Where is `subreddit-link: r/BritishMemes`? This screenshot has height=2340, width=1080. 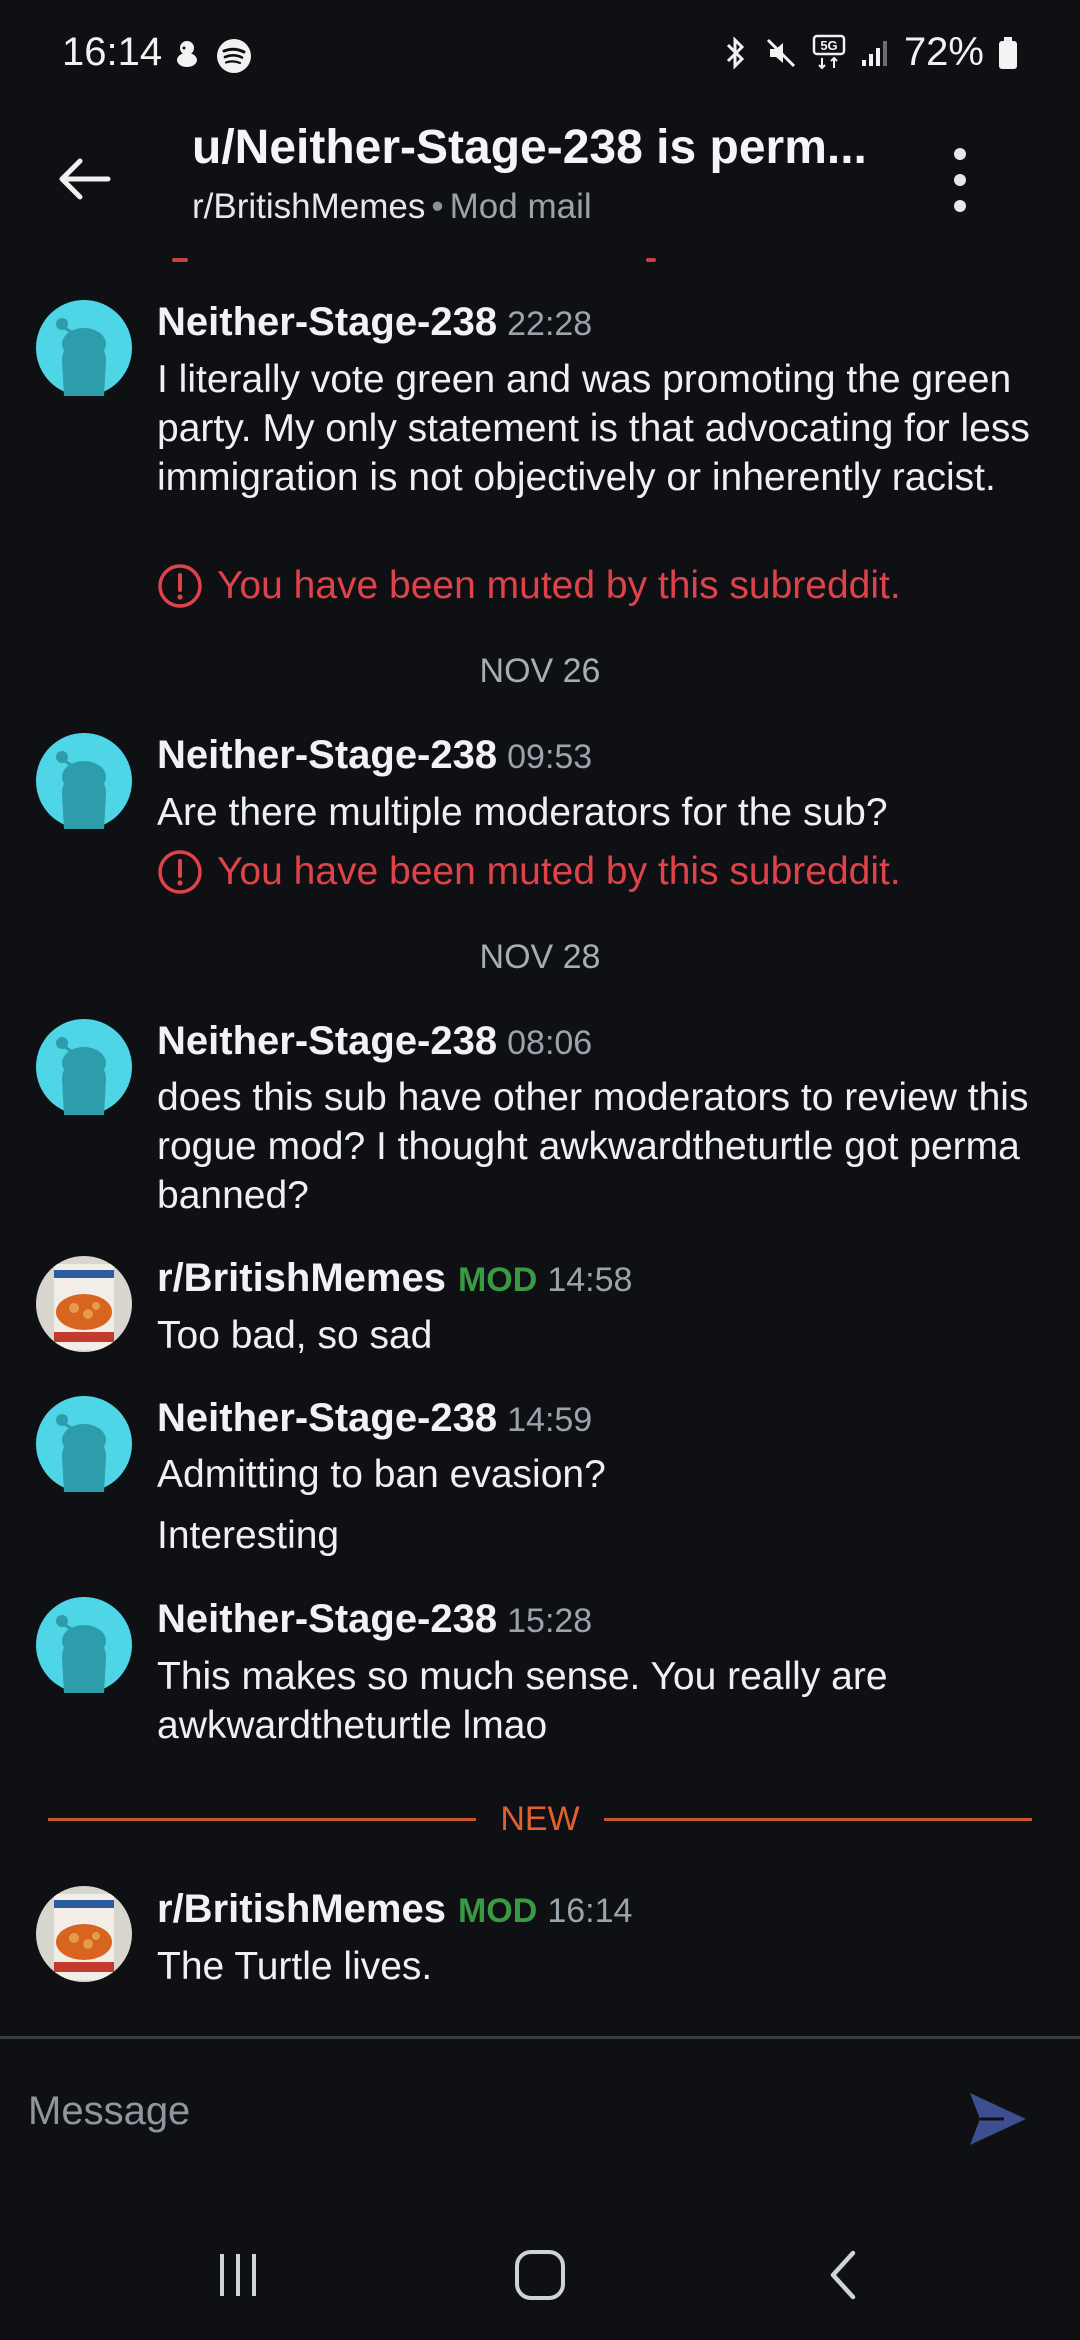 subreddit-link: r/BritishMemes is located at coordinates (308, 206).